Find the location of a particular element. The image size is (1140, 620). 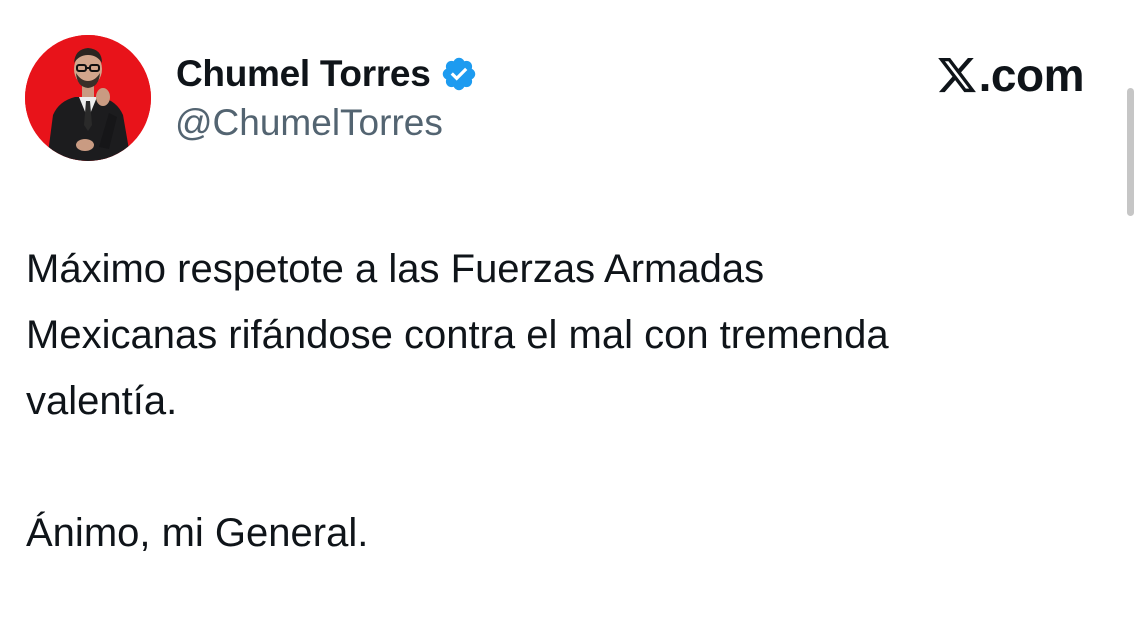

site-domain-text: .com is located at coordinates (1031, 75).